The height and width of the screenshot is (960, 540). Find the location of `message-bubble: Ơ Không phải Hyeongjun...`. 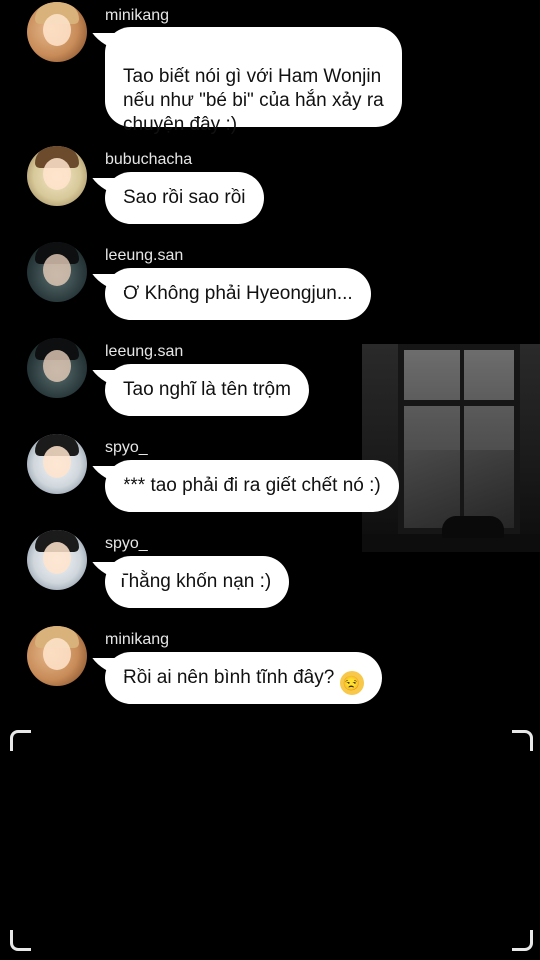

message-bubble: Ơ Không phải Hyeongjun... is located at coordinates (238, 294).